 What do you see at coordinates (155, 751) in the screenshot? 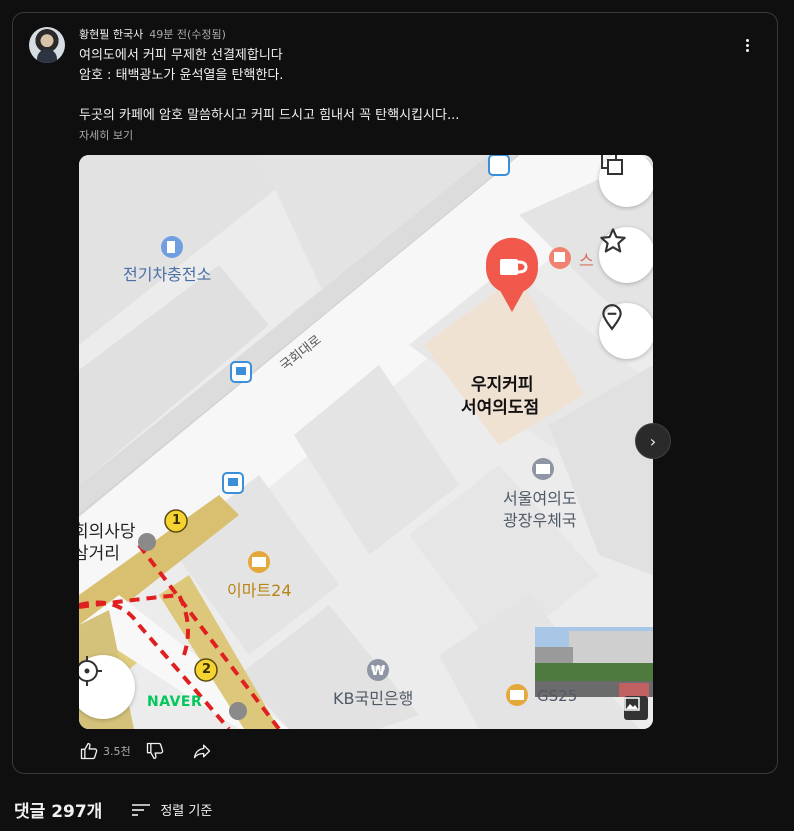
I see `dislike-icon` at bounding box center [155, 751].